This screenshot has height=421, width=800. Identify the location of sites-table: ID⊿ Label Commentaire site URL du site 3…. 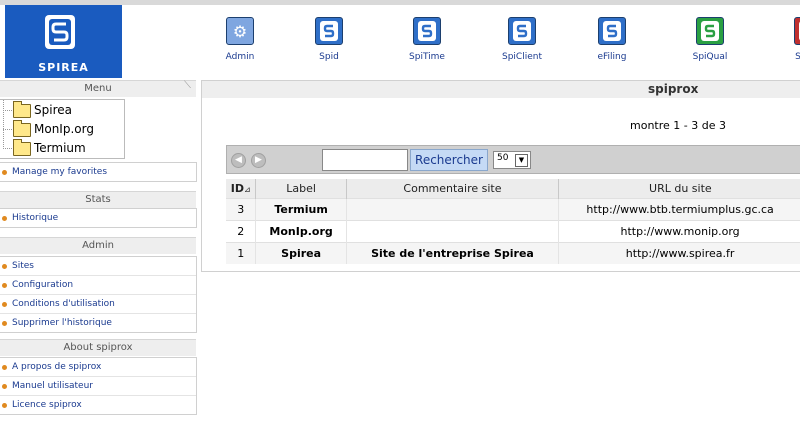
(513, 221).